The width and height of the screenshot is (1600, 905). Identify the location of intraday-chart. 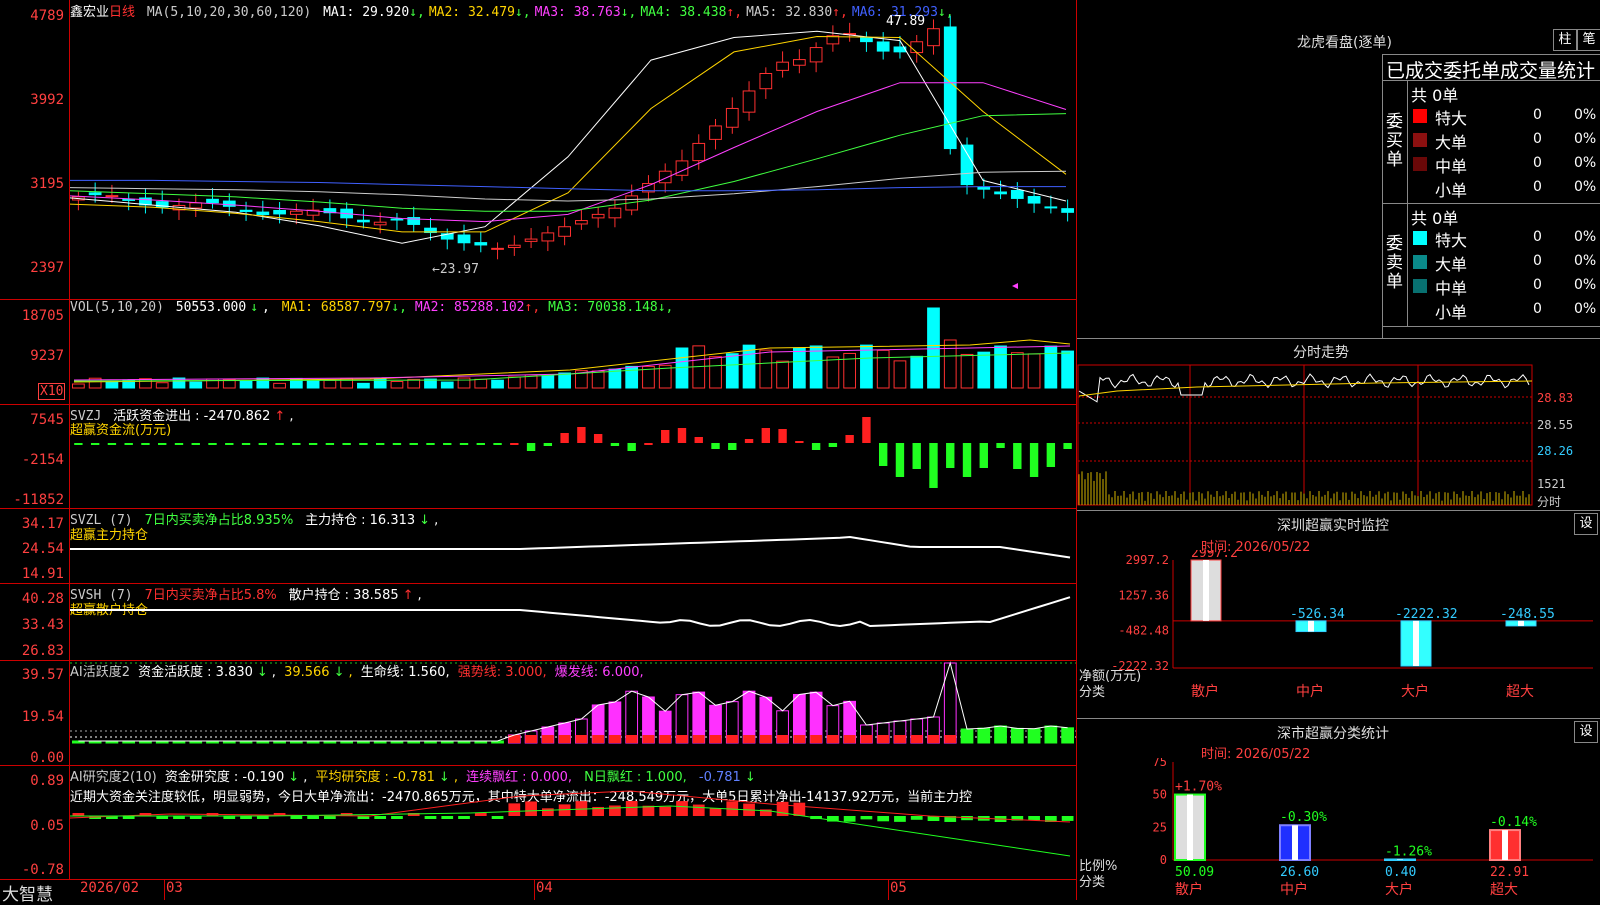
(1338, 435).